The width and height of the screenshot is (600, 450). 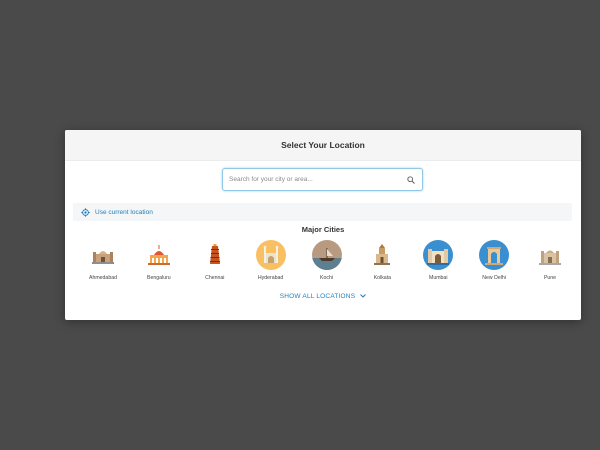 What do you see at coordinates (494, 255) in the screenshot?
I see `delhi-india-gate-icon` at bounding box center [494, 255].